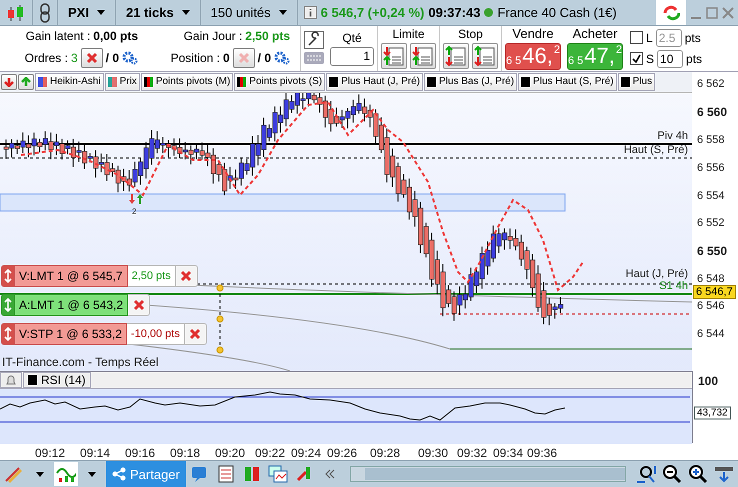 The image size is (738, 487). I want to click on position-other-count: / 0, so click(264, 57).